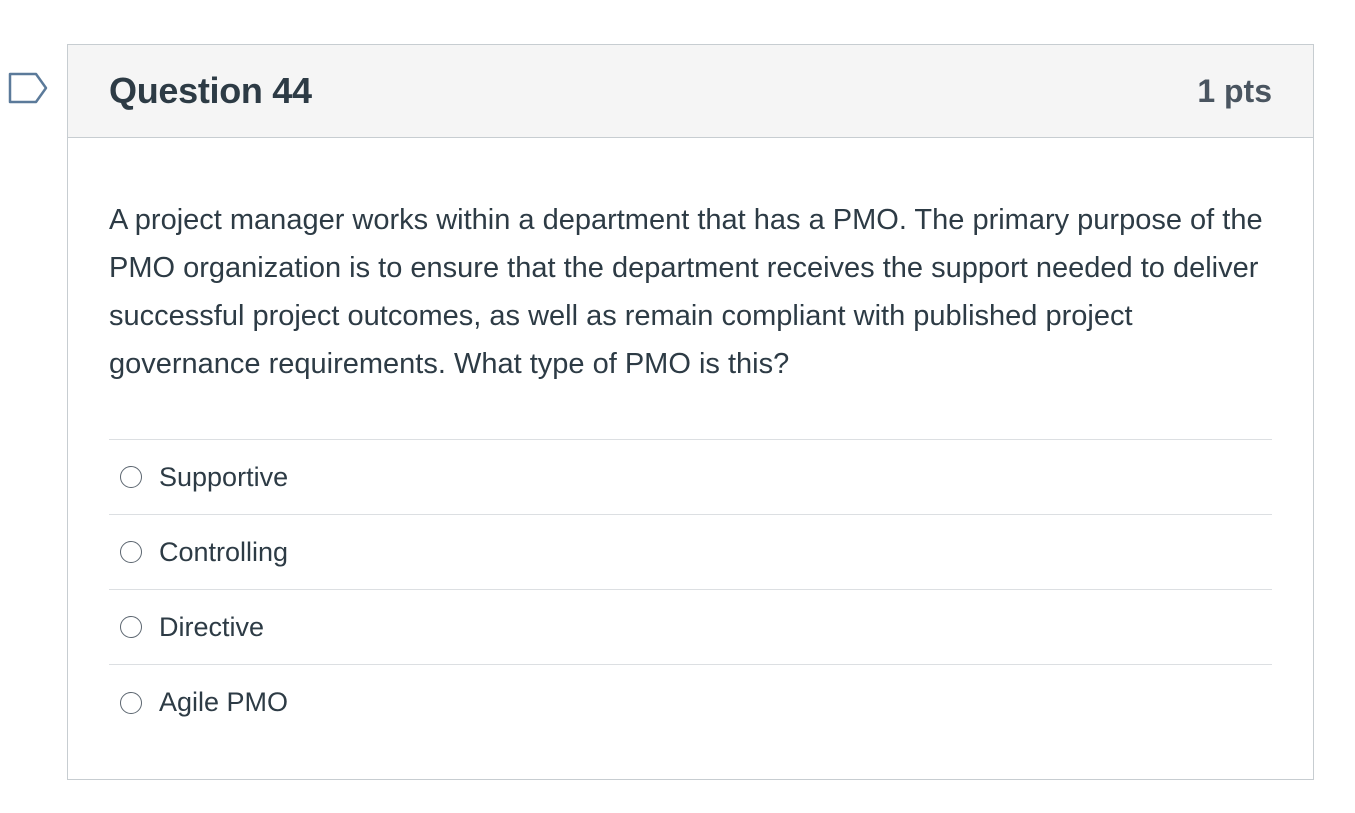 This screenshot has width=1355, height=813. I want to click on answer-option: Agile PMO, so click(690, 702).